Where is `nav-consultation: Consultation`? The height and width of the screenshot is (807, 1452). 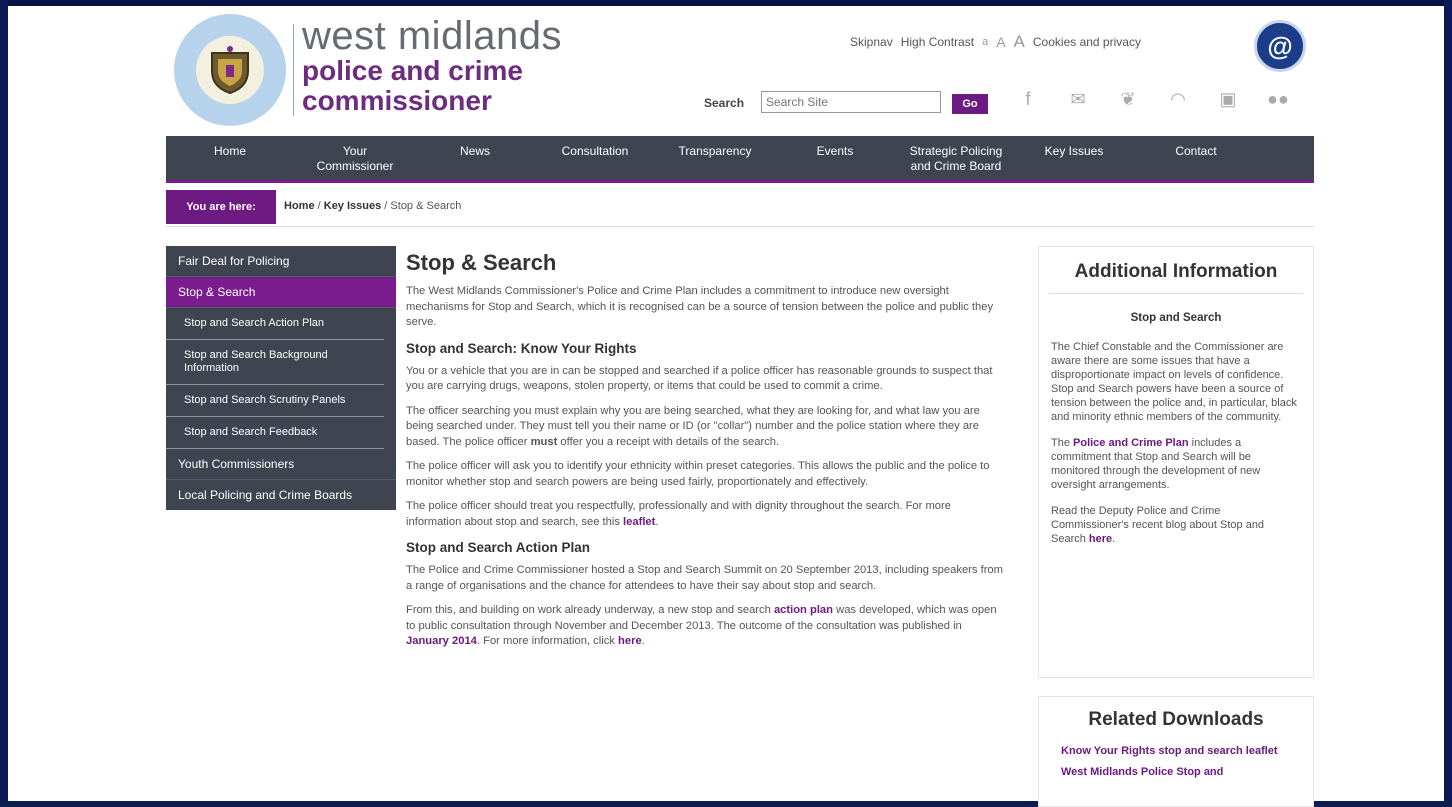 nav-consultation: Consultation is located at coordinates (595, 158).